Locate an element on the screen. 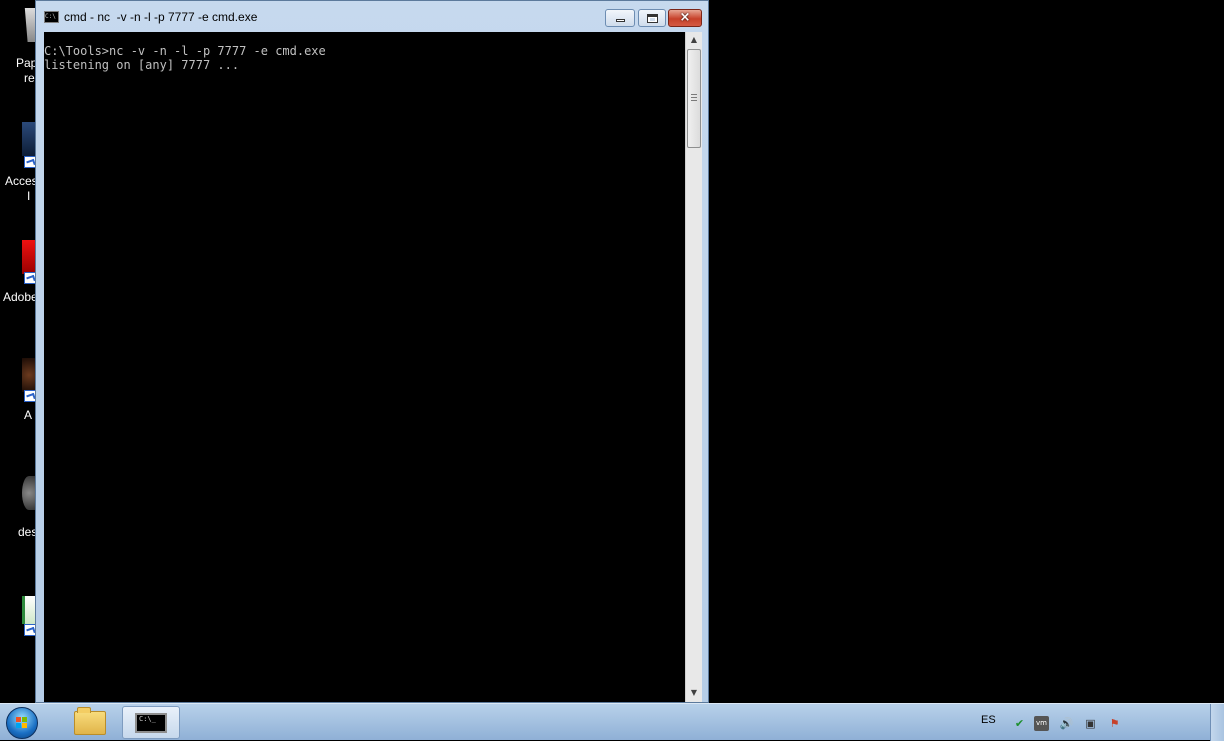 This screenshot has width=1224, height=741. document-shortcut-icon is located at coordinates (29, 610).